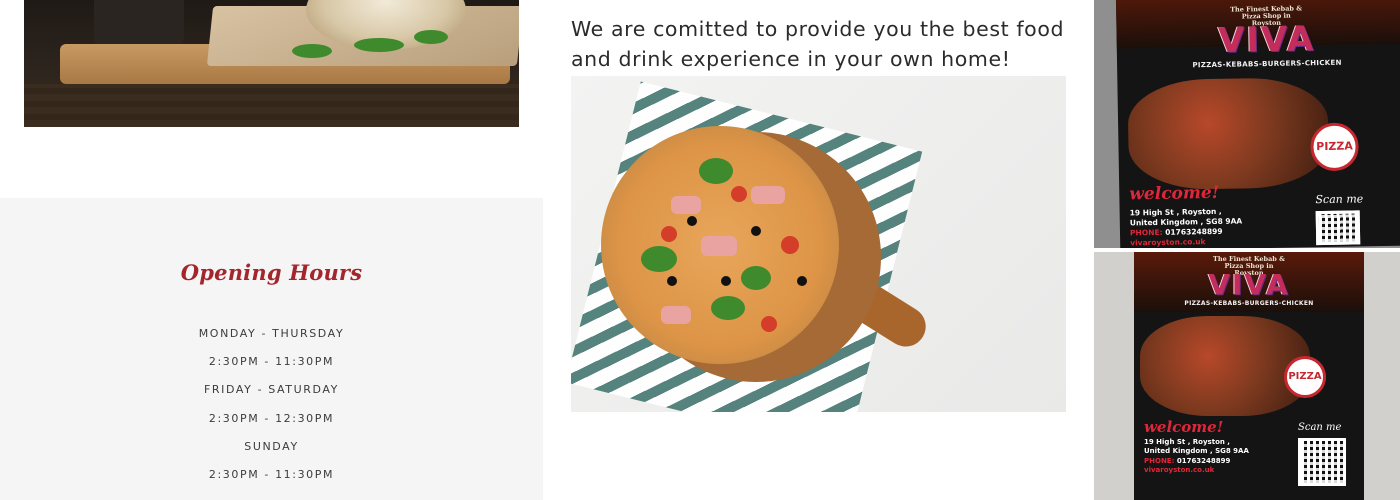  I want to click on phone-line: PHONE: 01763248899, so click(1196, 461).